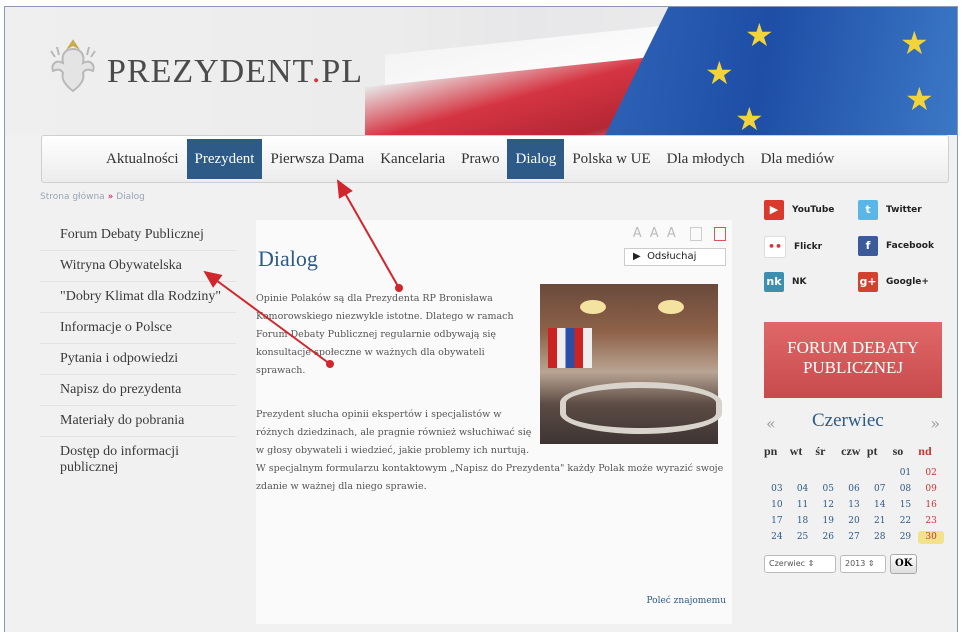 This screenshot has width=962, height=632. What do you see at coordinates (931, 537) in the screenshot?
I see `calendar-day: 30` at bounding box center [931, 537].